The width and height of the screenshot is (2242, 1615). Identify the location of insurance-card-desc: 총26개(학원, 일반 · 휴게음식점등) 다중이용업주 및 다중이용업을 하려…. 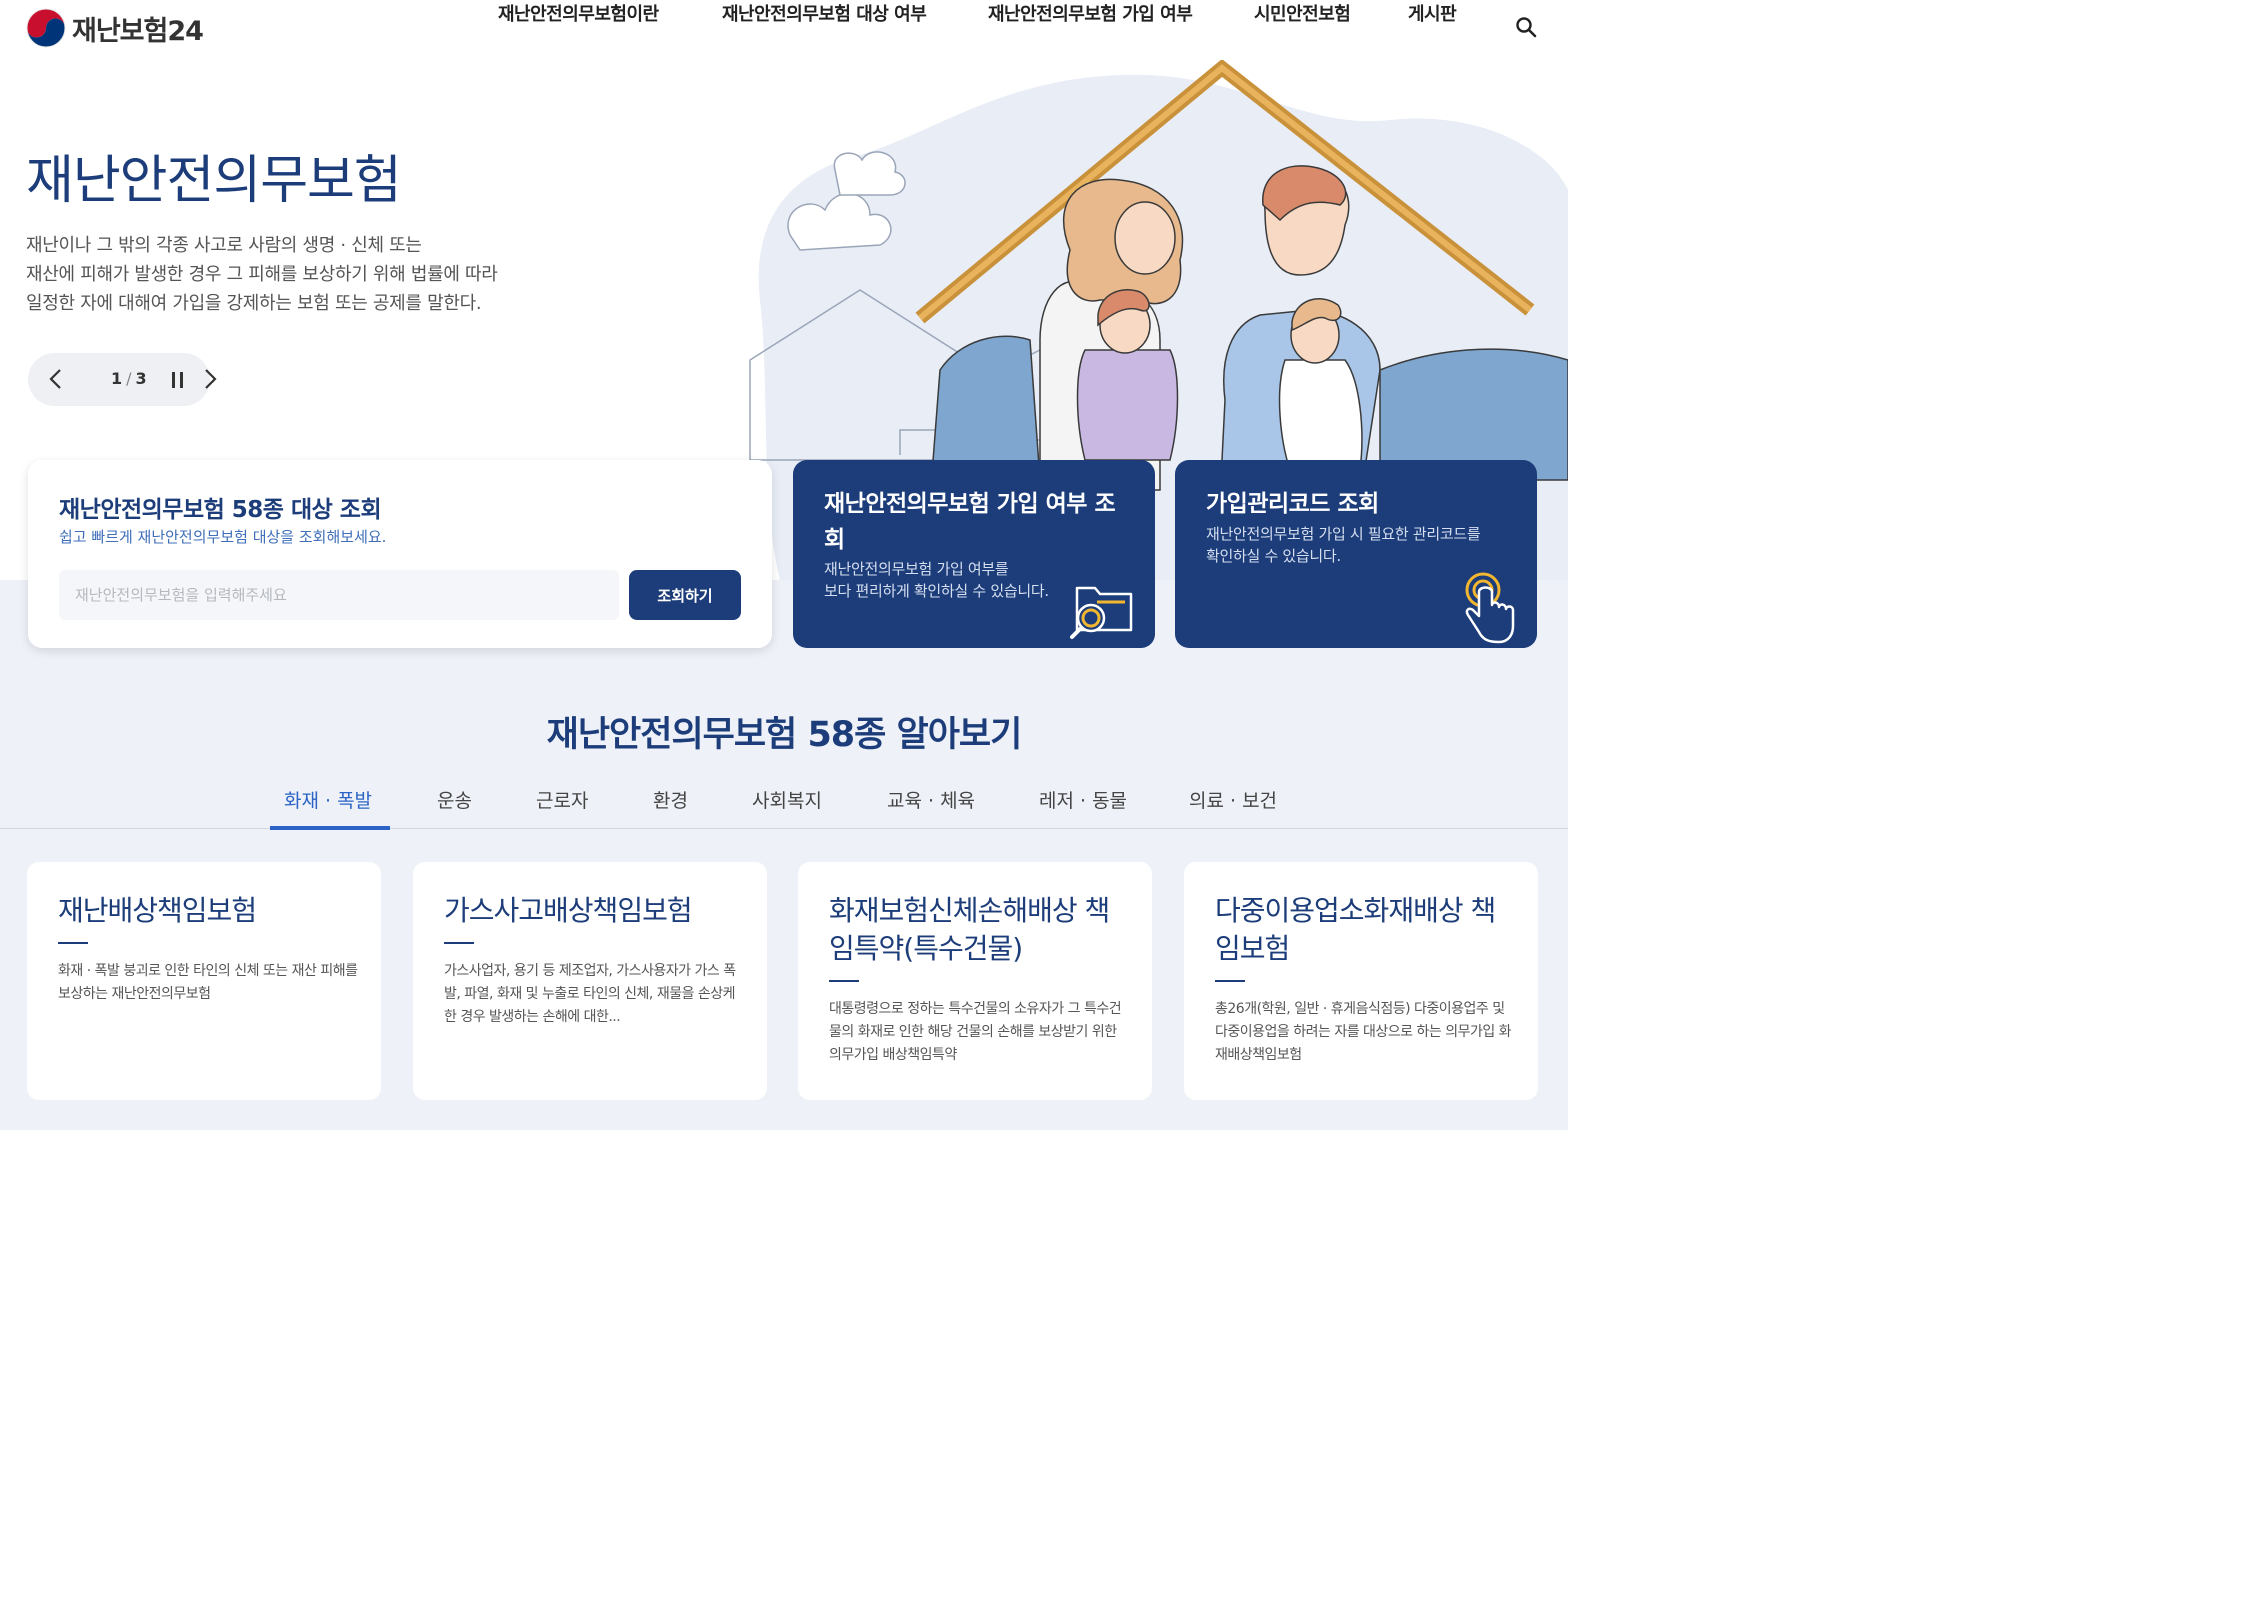
(1363, 1032).